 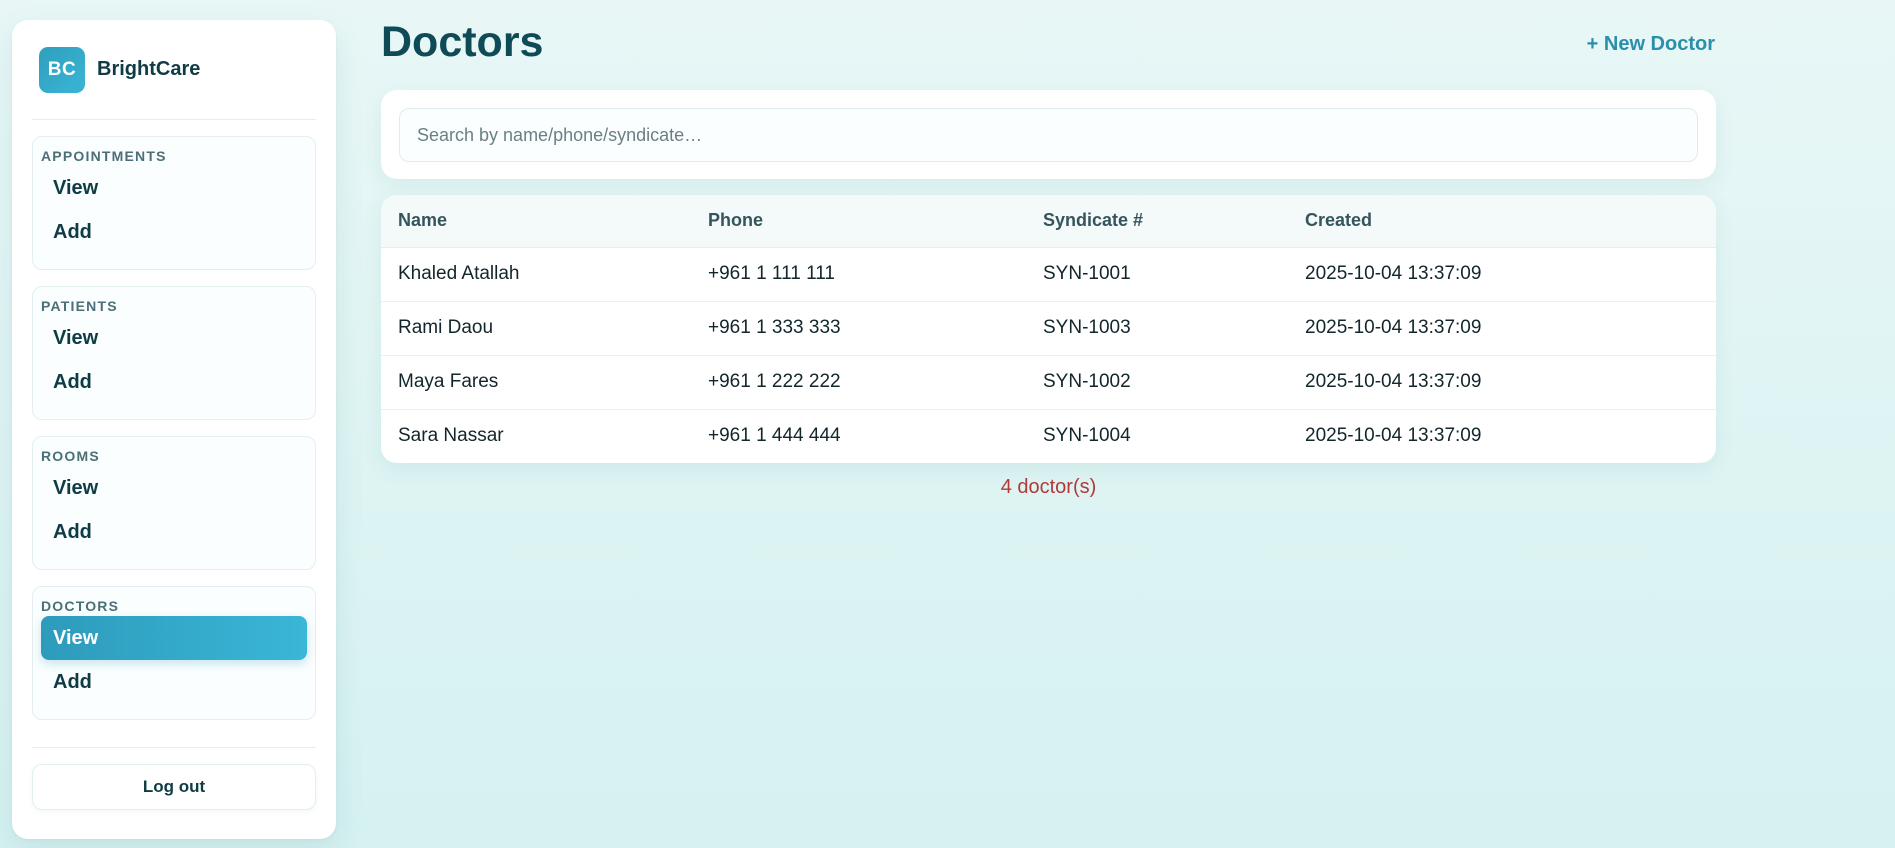 I want to click on cell-phone: +961 1 111 111, so click(x=771, y=273).